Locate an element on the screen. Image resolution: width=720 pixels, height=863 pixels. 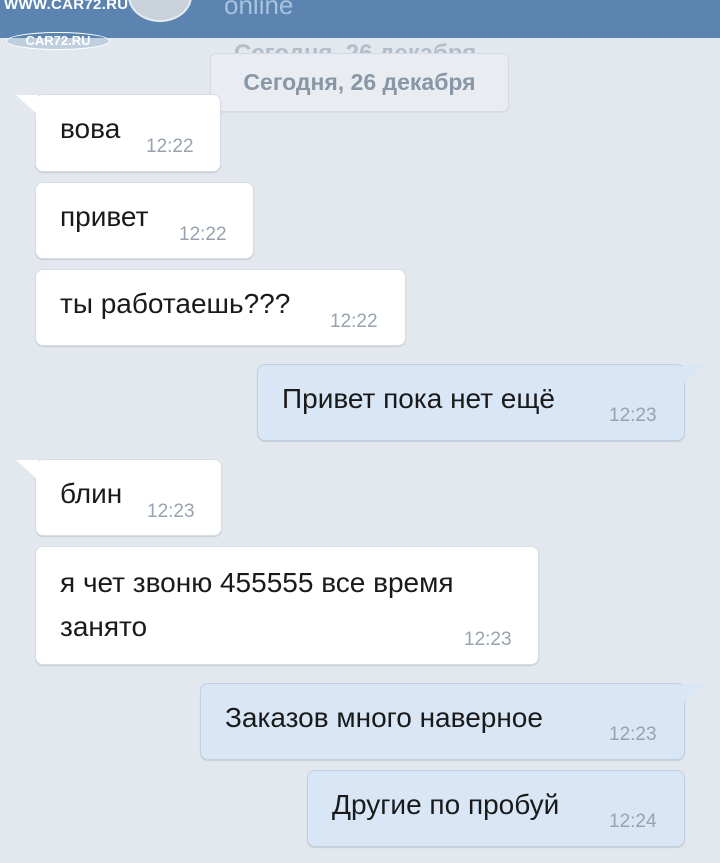
message-text: Другие по пробуй is located at coordinates (446, 804).